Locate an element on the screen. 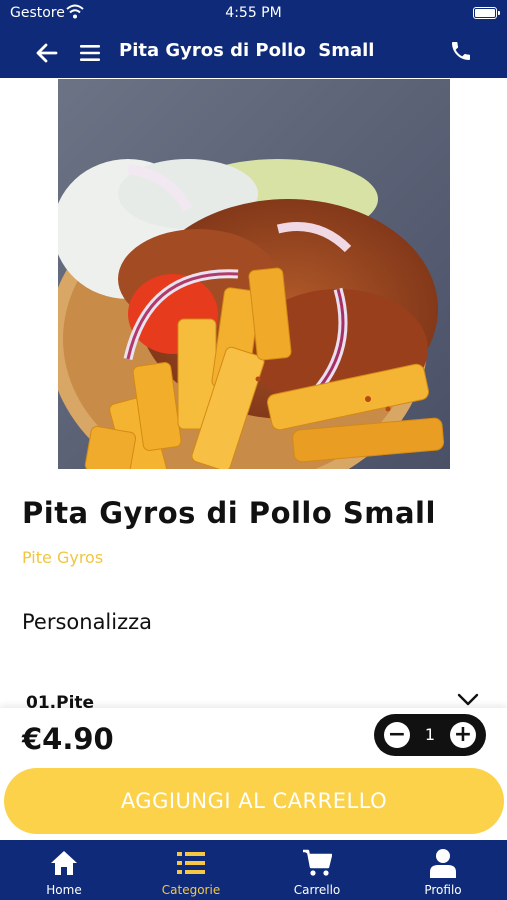  tab-home-label: Home is located at coordinates (64, 890).